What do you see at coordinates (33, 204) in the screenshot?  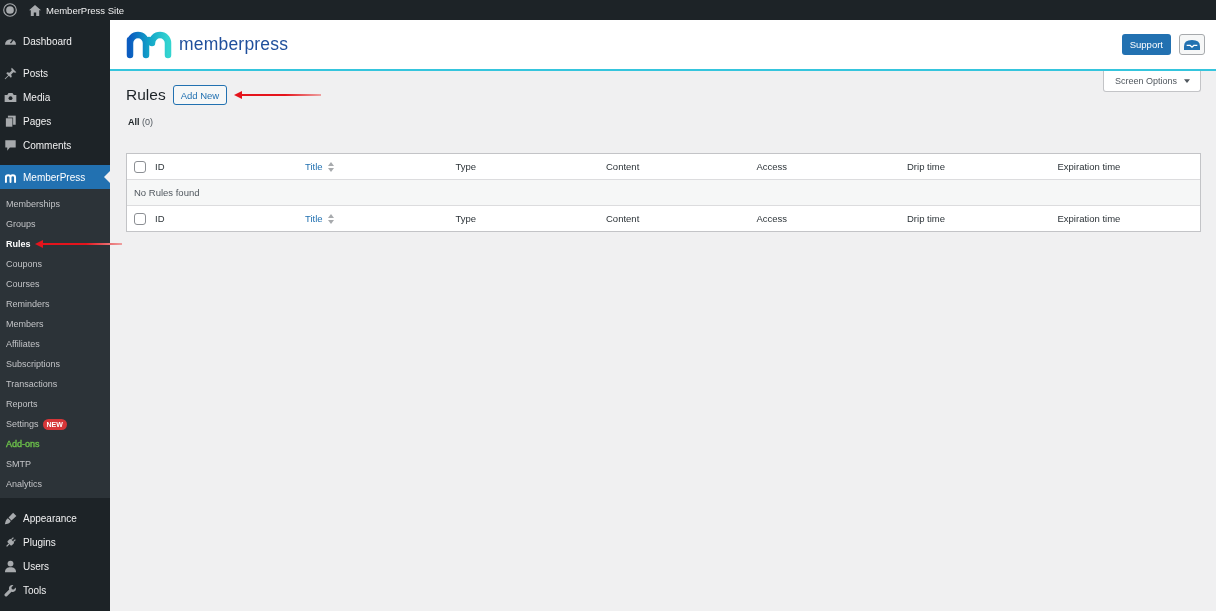 I see `submenu-item: Memberships` at bounding box center [33, 204].